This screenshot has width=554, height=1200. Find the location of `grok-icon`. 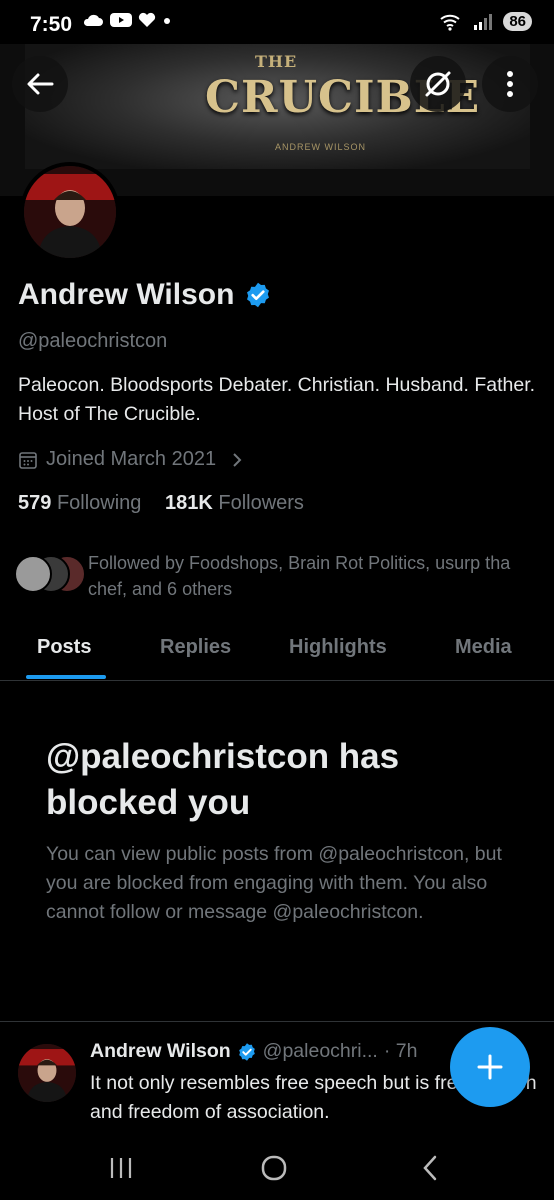

grok-icon is located at coordinates (438, 84).